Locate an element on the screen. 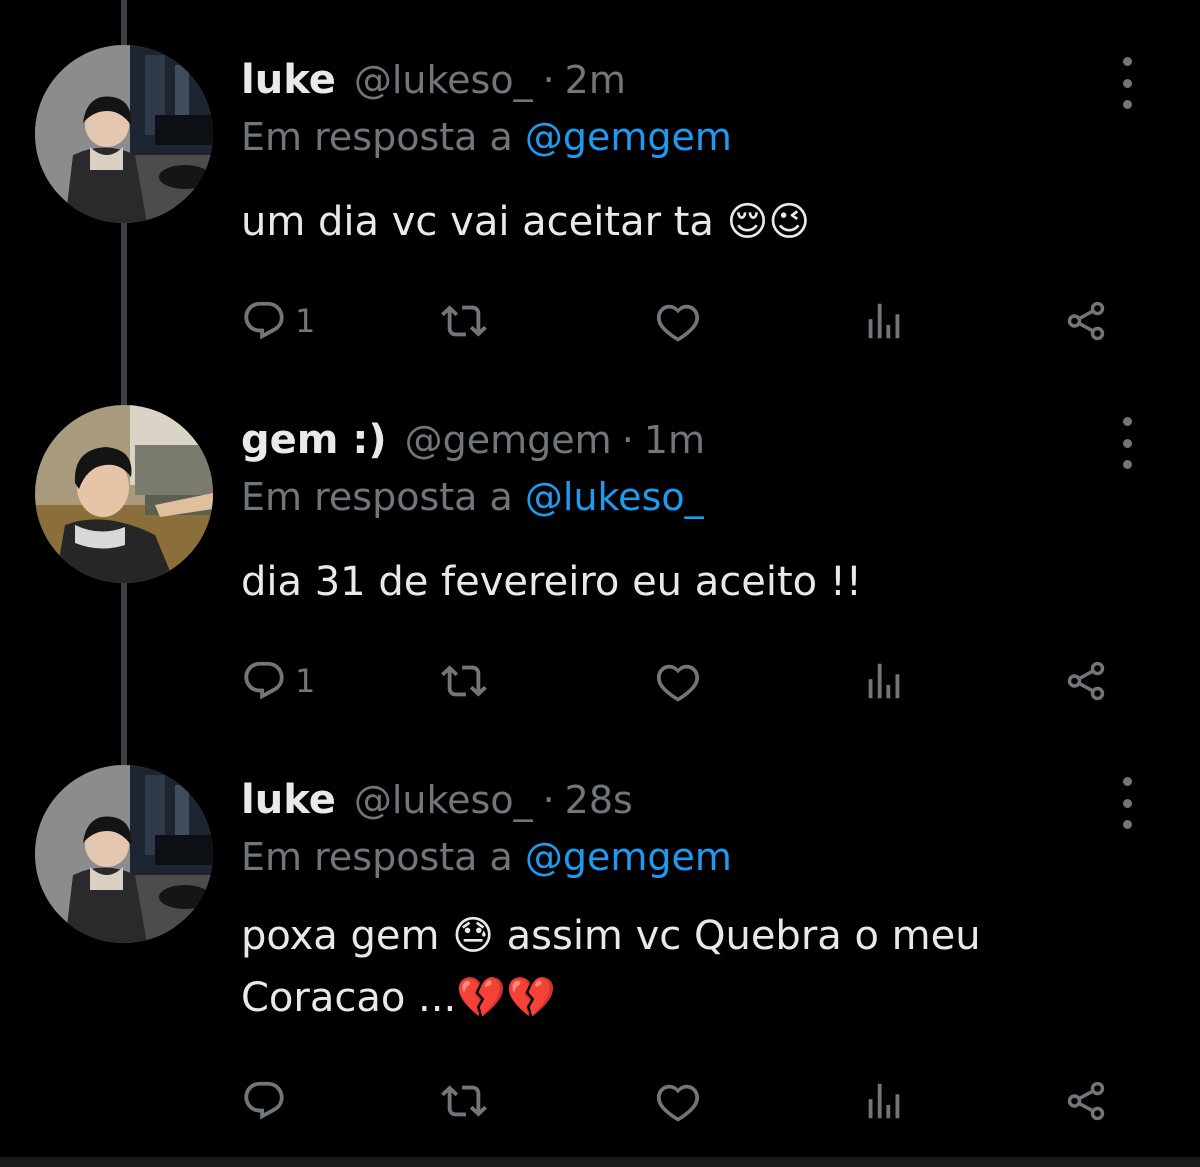  user-handle: @gemgem is located at coordinates (508, 440).